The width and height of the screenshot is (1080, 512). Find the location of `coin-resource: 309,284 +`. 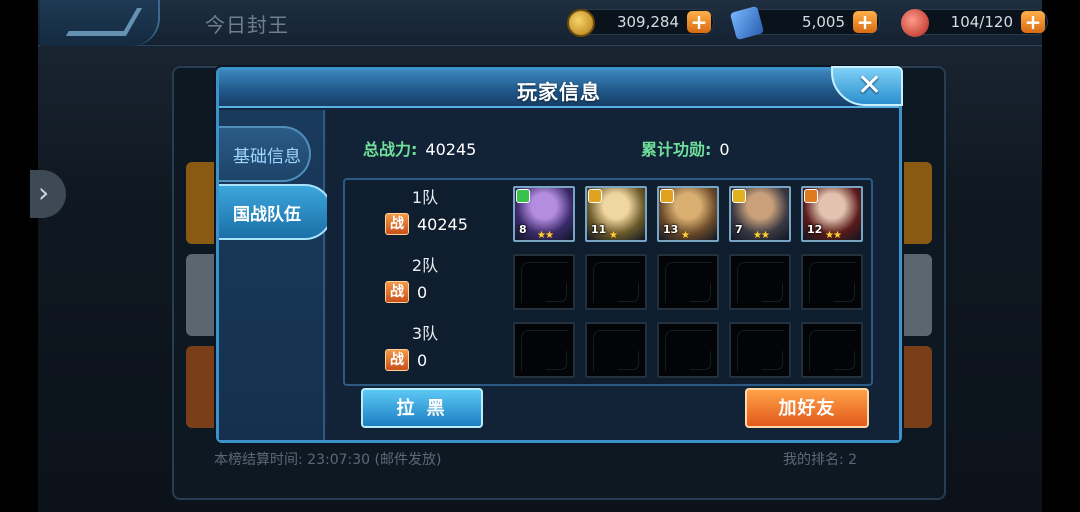

coin-resource: 309,284 + is located at coordinates (640, 23).